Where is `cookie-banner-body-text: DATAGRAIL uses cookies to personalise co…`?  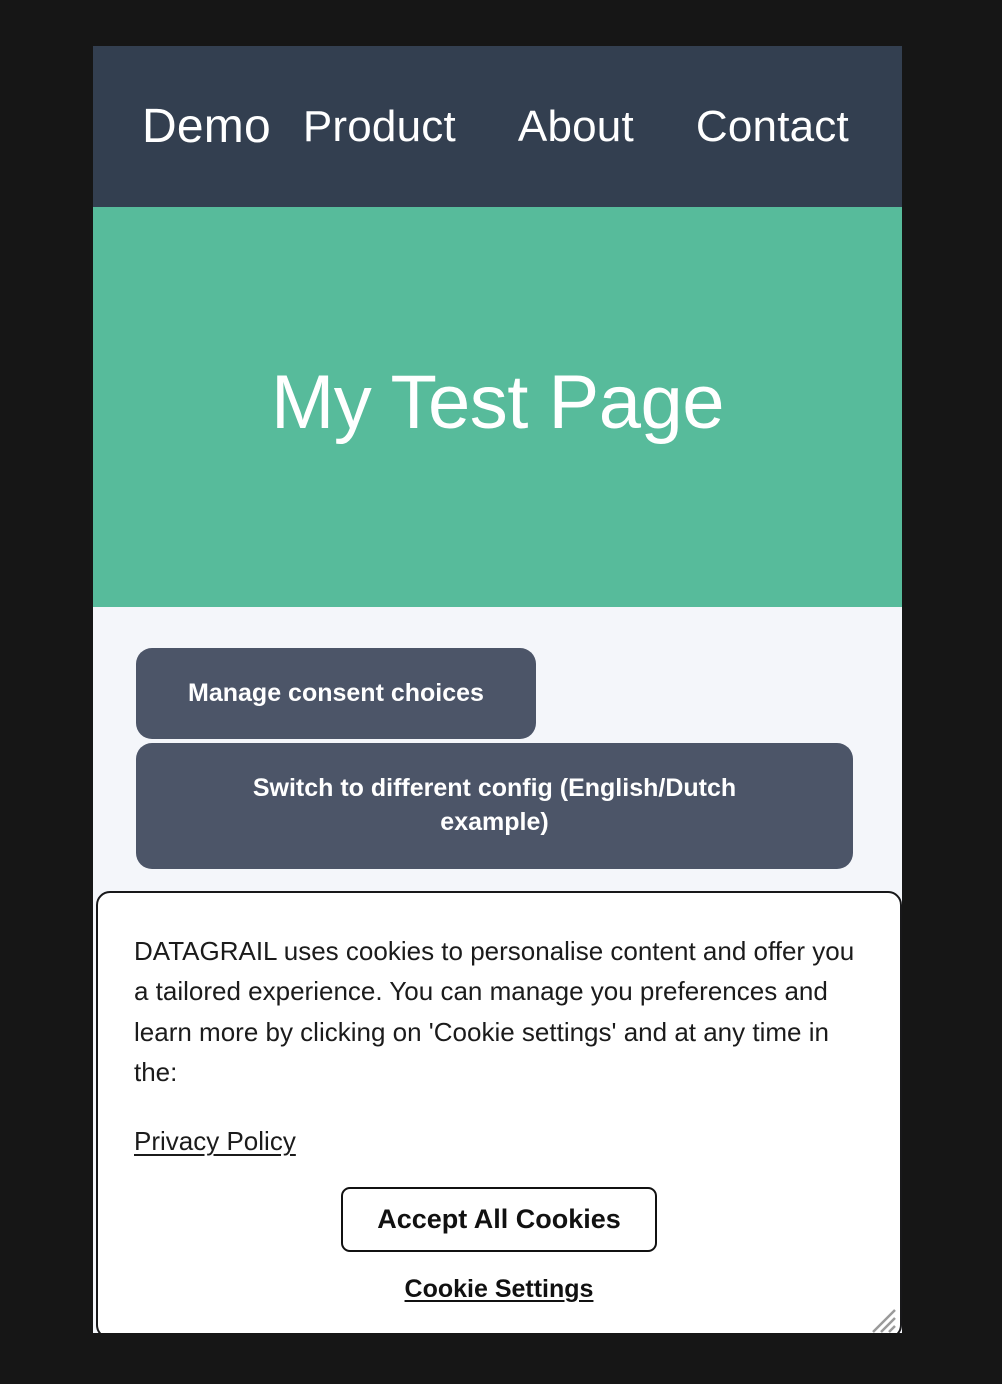 cookie-banner-body-text: DATAGRAIL uses cookies to personalise co… is located at coordinates (494, 1011).